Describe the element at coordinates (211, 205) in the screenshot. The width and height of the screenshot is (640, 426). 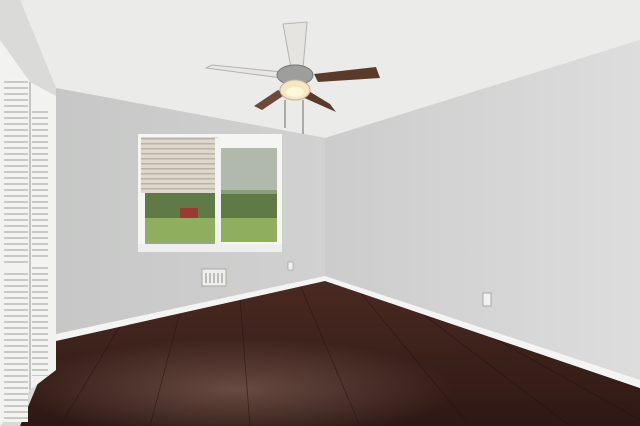
I see `trees` at that location.